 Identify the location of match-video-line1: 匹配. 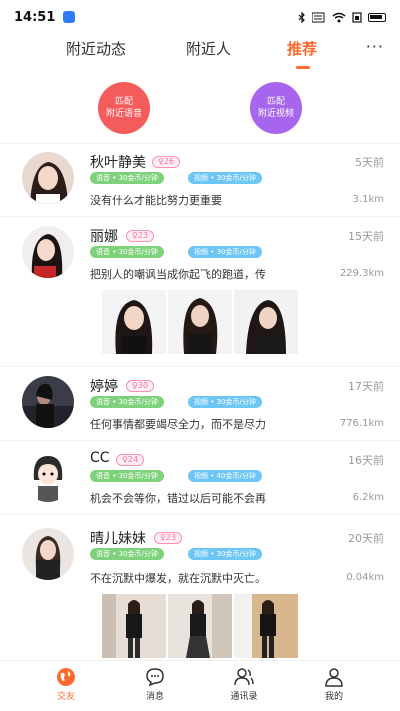
(275, 102).